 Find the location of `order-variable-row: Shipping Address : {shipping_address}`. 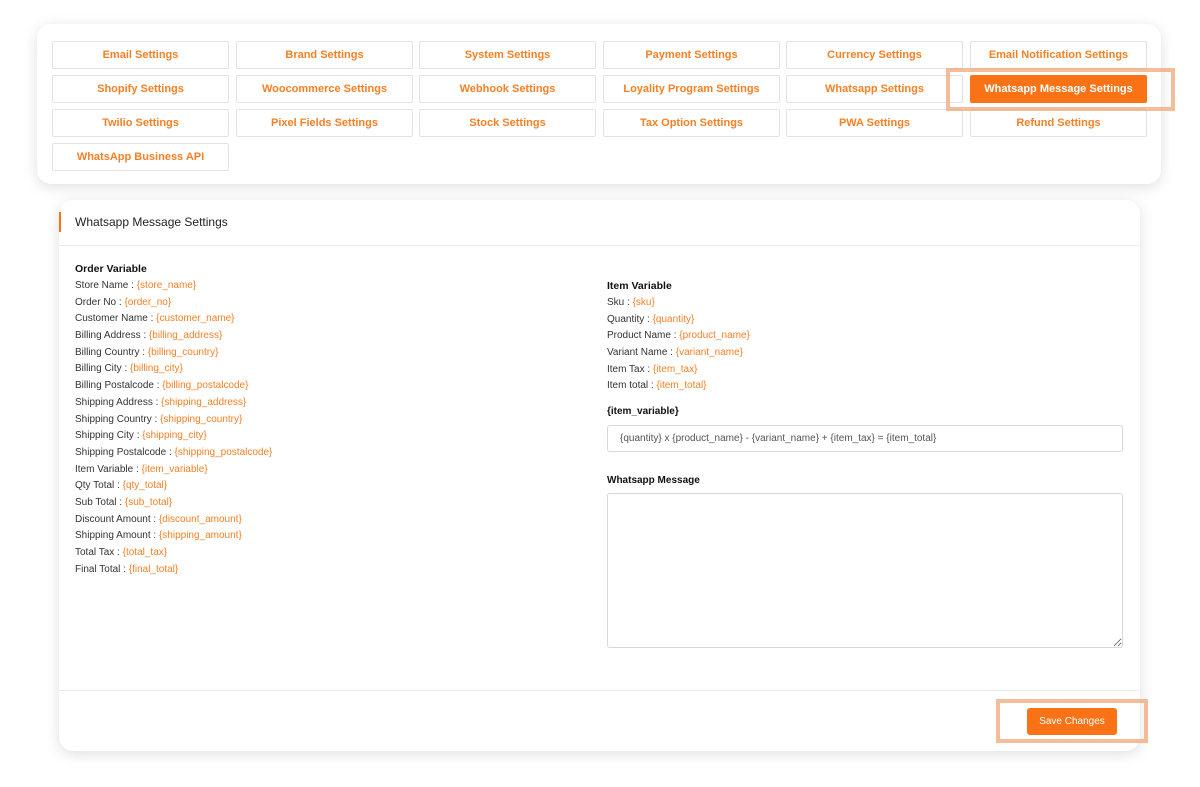

order-variable-row: Shipping Address : {shipping_address} is located at coordinates (173, 403).